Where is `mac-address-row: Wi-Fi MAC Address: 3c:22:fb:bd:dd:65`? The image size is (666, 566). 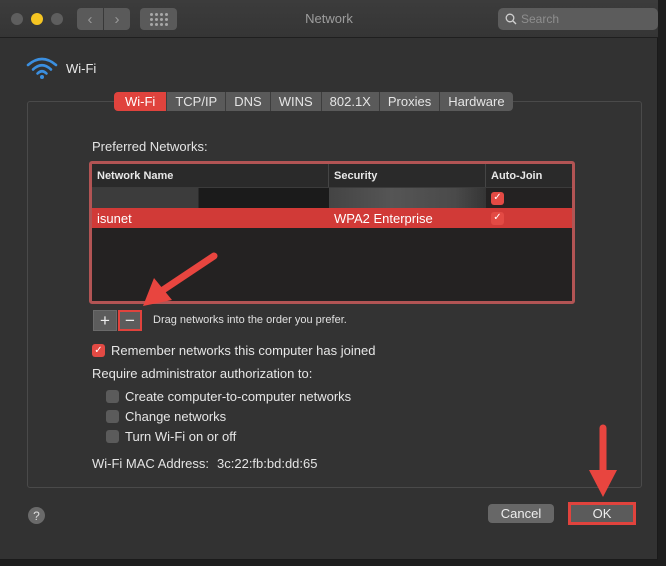
mac-address-row: Wi-Fi MAC Address: 3c:22:fb:bd:dd:65 is located at coordinates (205, 463).